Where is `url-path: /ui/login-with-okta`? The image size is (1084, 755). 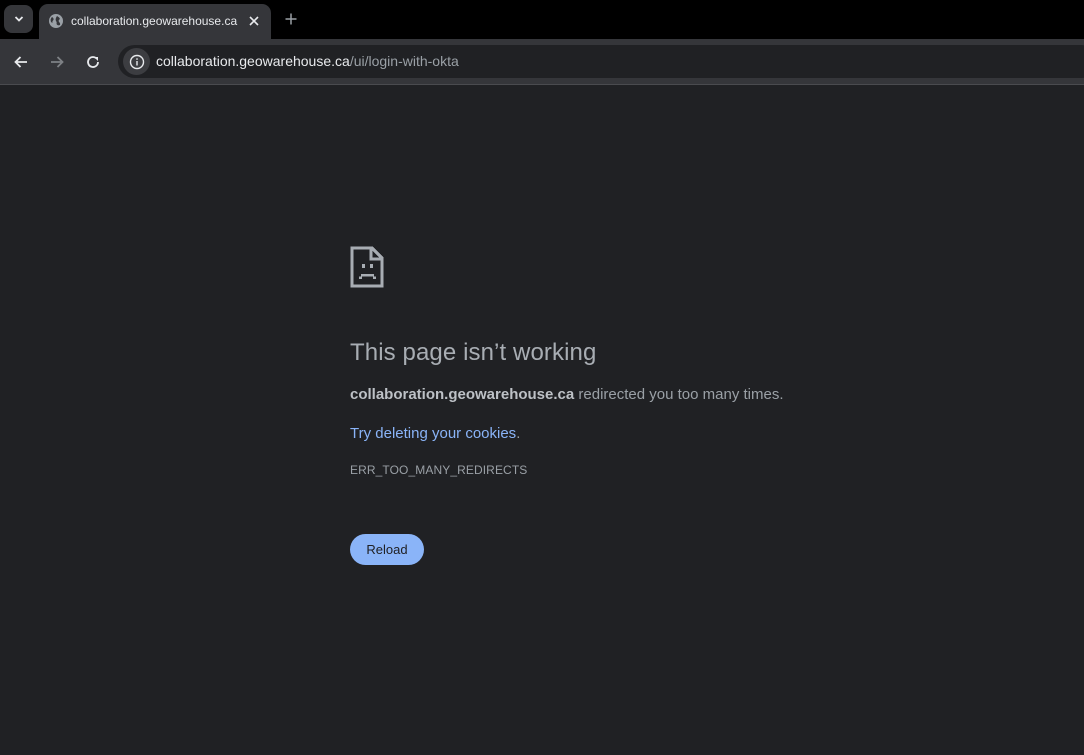 url-path: /ui/login-with-okta is located at coordinates (404, 61).